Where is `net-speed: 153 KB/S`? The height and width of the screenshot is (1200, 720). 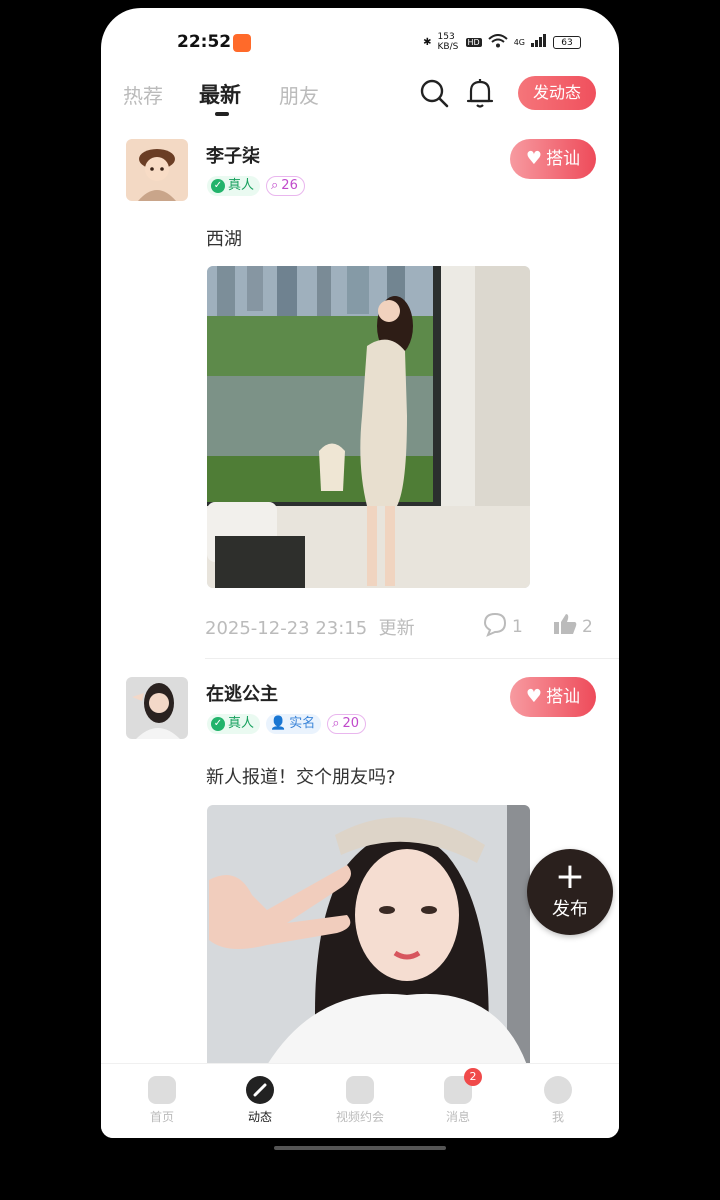
net-speed: 153 KB/S is located at coordinates (448, 42).